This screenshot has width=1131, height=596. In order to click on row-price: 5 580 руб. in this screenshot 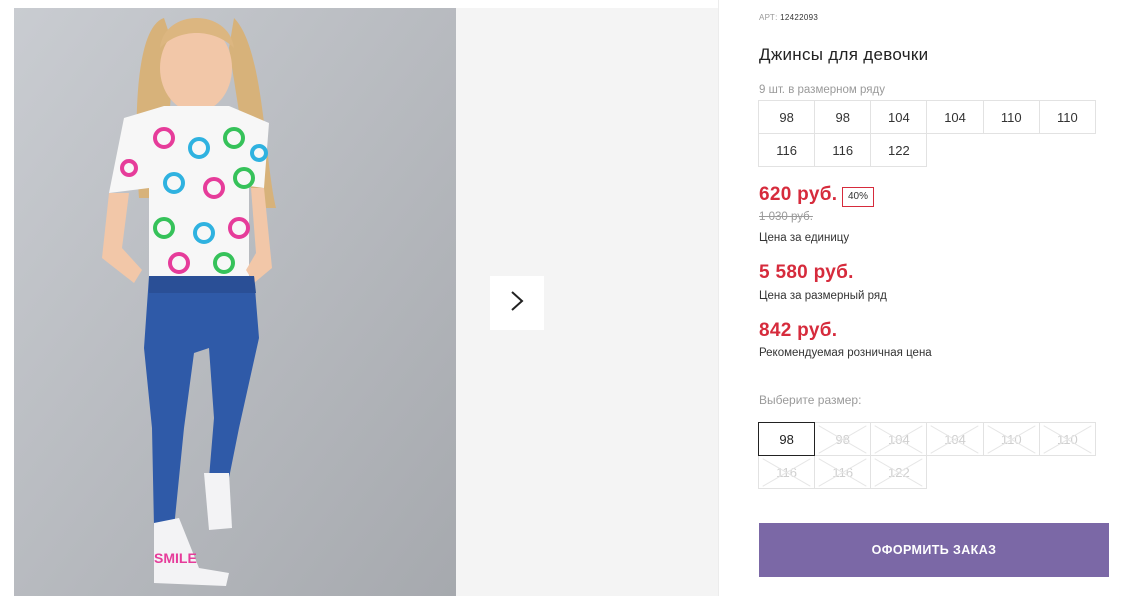, I will do `click(806, 272)`.